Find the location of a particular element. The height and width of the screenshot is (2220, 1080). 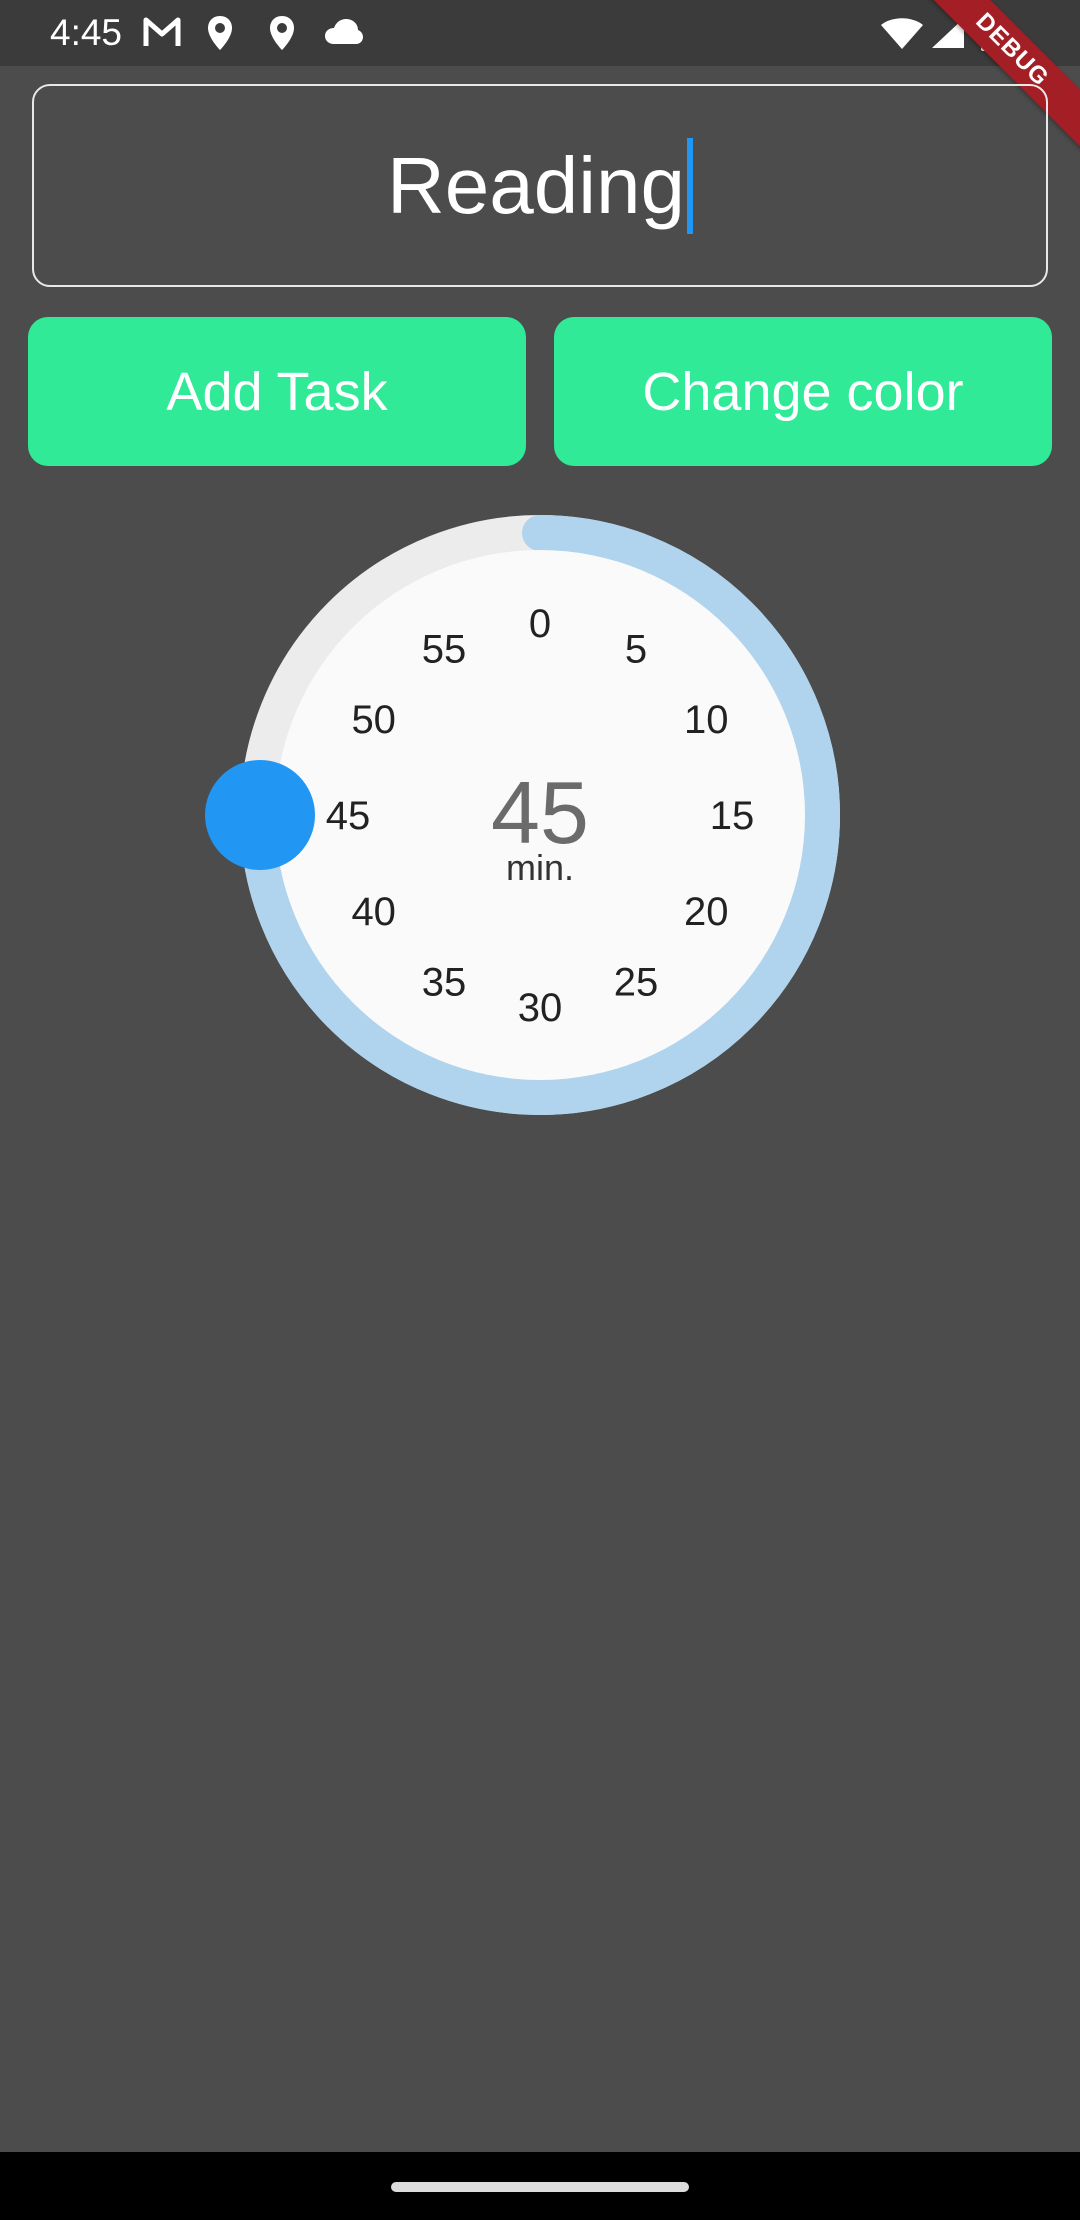

home-gesture-handle is located at coordinates (540, 2187).